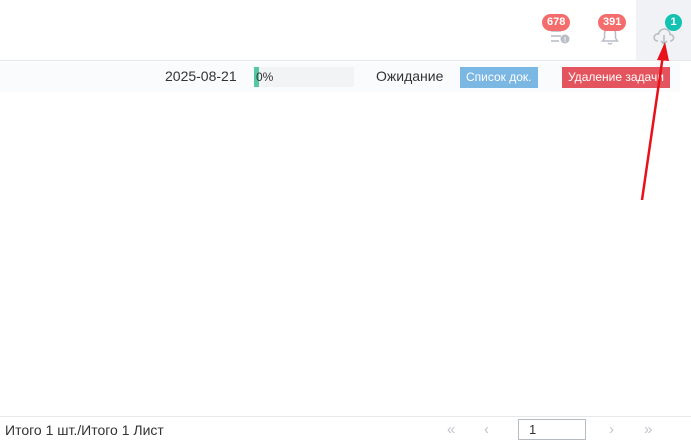  I want to click on top-header: ! 678 391 1, so click(345, 30).